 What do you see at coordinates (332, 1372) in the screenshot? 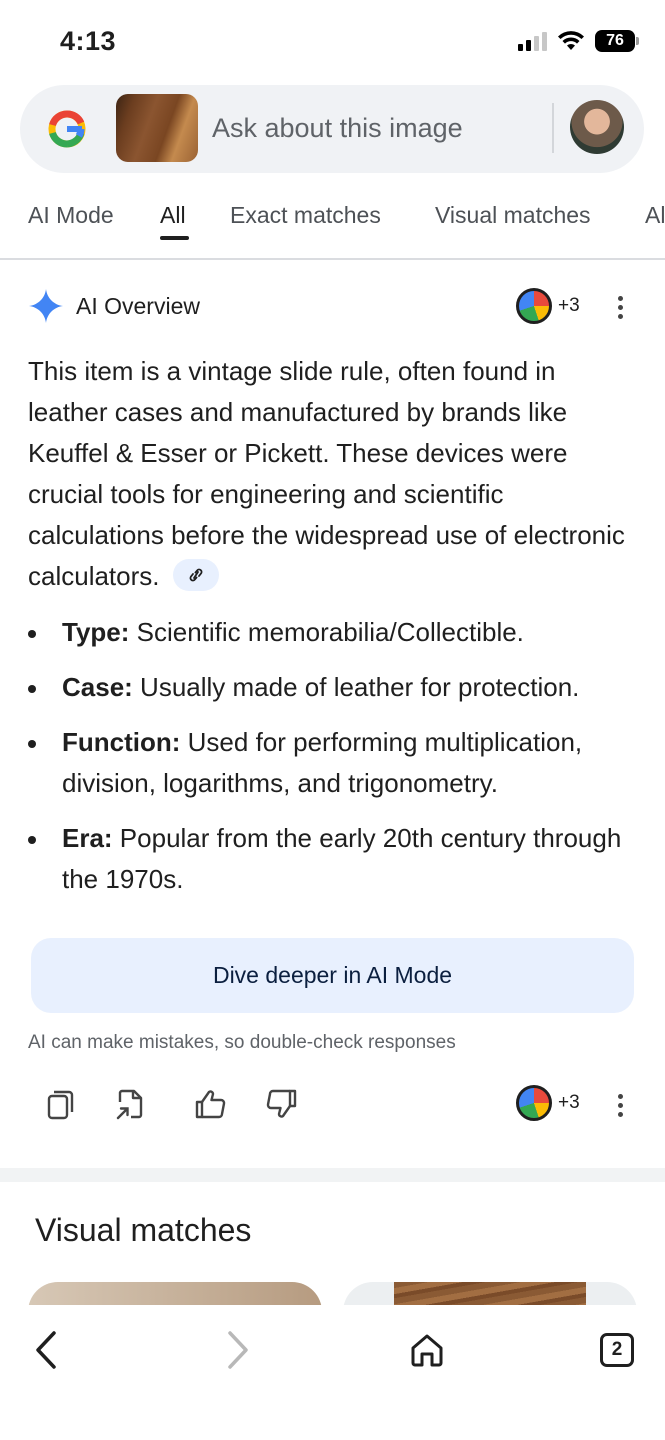
I see `bottom-navigation: 2` at bounding box center [332, 1372].